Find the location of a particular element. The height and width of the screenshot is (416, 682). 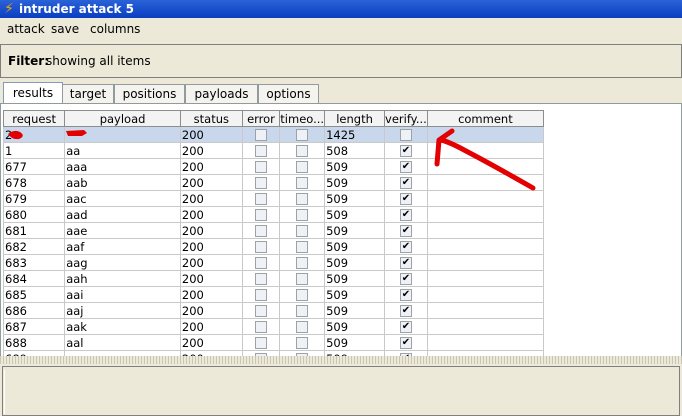

tab-results: results is located at coordinates (33, 93).